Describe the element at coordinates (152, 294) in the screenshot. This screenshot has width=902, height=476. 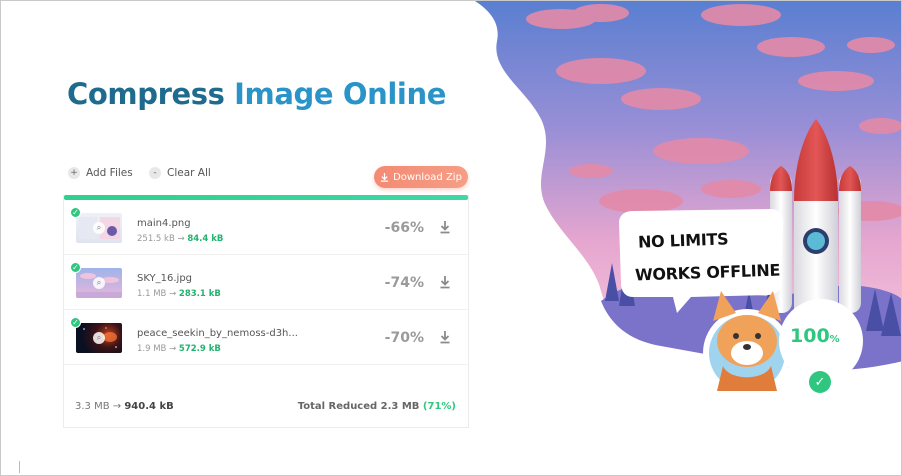
I see `original-size: 1.1 MB` at that location.